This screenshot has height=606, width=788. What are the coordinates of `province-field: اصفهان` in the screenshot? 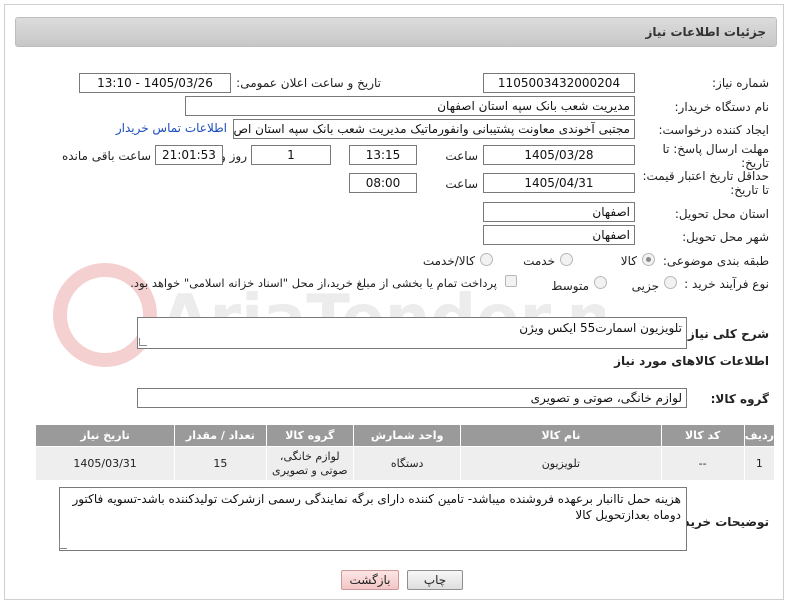 It's located at (559, 212).